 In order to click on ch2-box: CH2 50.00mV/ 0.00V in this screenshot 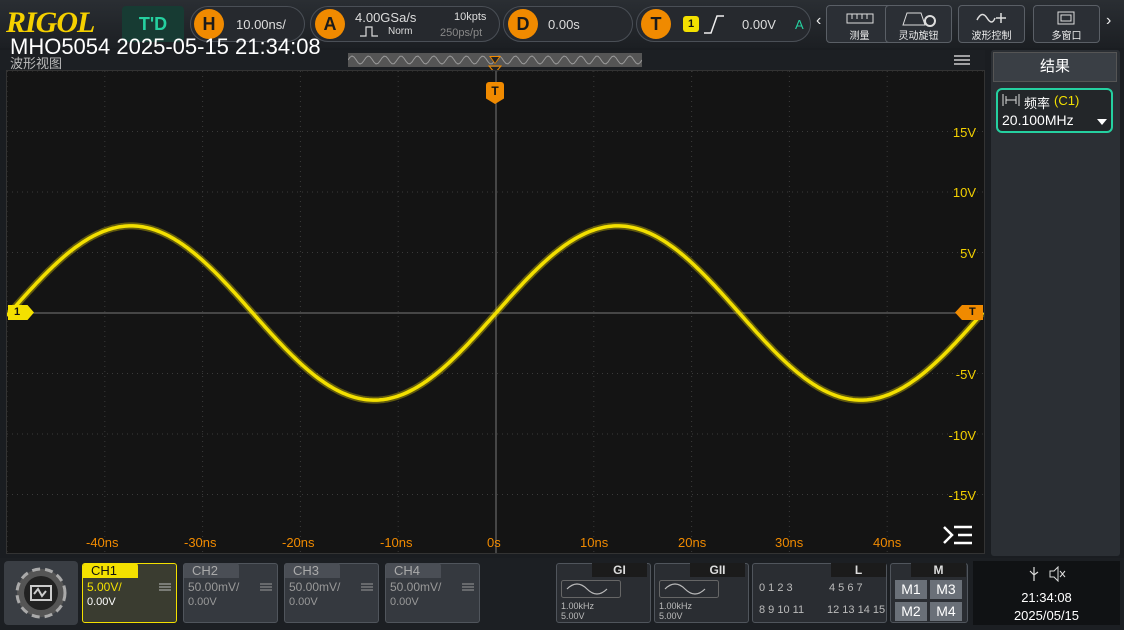, I will do `click(230, 593)`.